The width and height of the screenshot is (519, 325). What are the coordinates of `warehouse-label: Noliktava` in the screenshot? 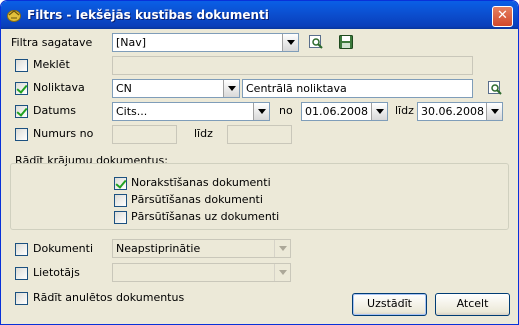 It's located at (59, 87).